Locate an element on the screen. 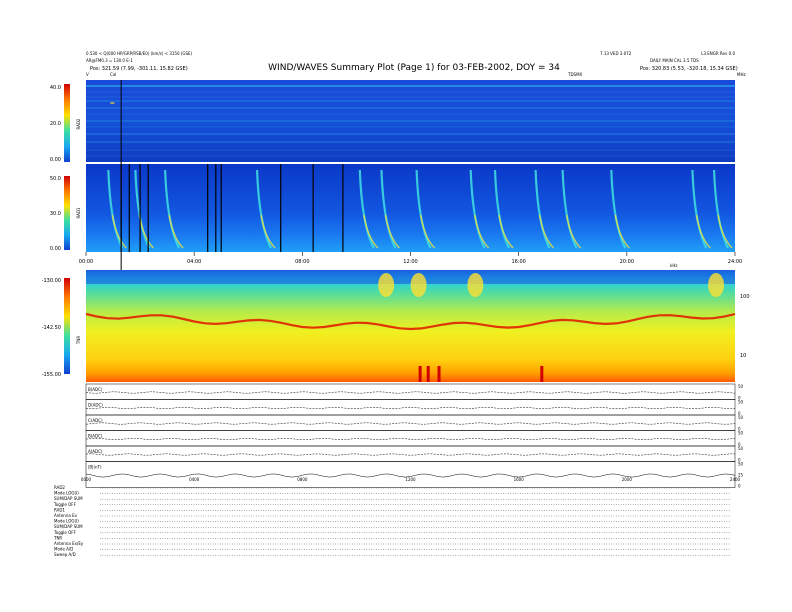 The height and width of the screenshot is (612, 792). rad1-xtick-label: 04:00 is located at coordinates (194, 262).